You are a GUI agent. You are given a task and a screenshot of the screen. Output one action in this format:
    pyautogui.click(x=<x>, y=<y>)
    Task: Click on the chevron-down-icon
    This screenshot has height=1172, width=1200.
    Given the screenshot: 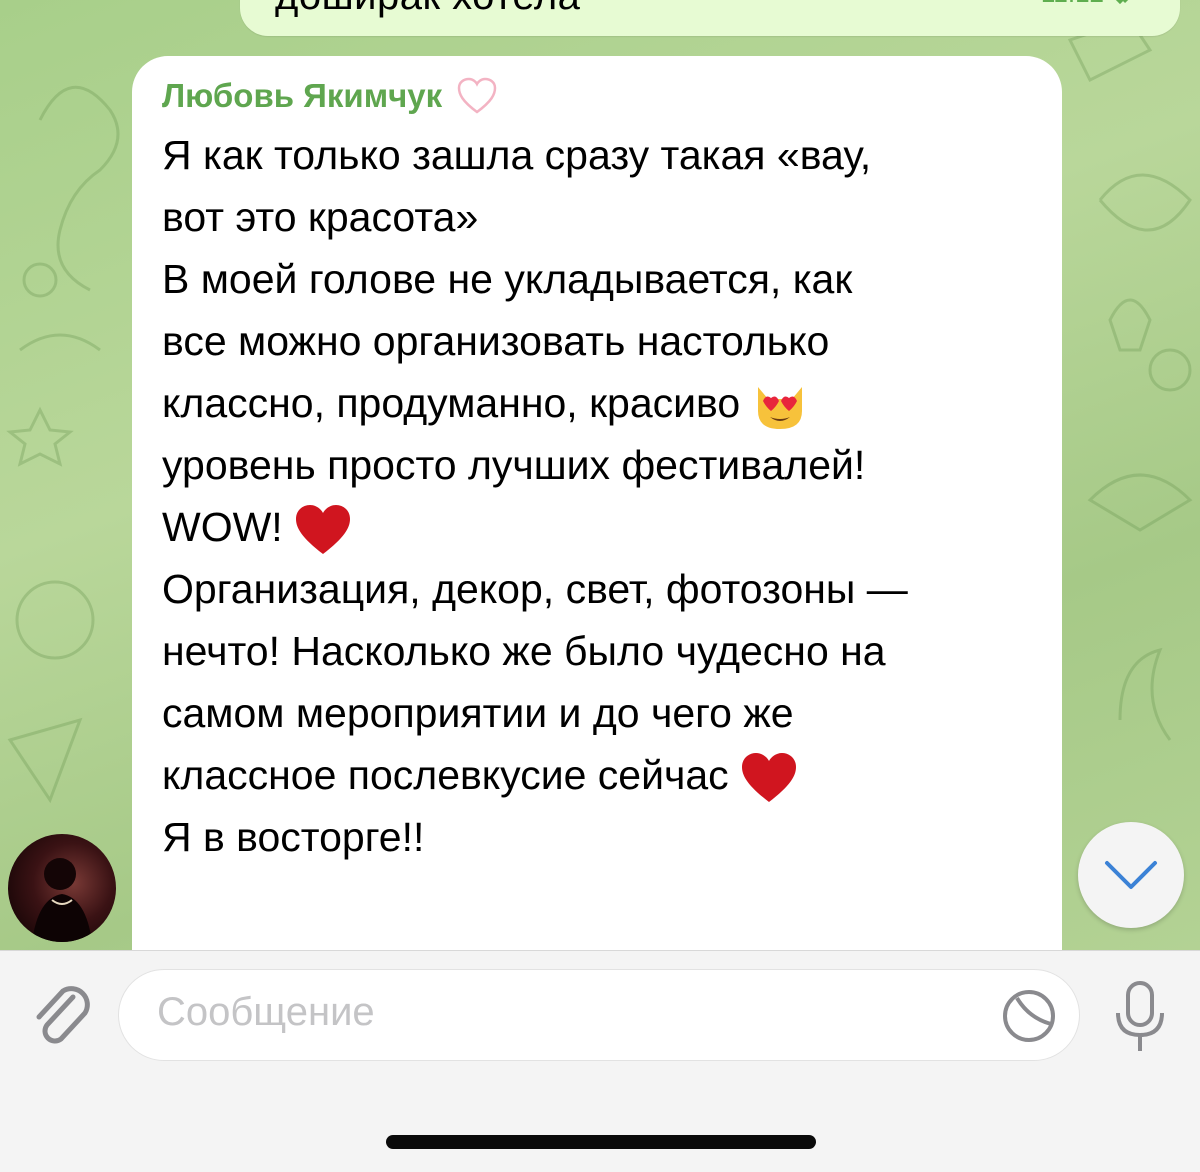 What is the action you would take?
    pyautogui.click(x=1131, y=875)
    